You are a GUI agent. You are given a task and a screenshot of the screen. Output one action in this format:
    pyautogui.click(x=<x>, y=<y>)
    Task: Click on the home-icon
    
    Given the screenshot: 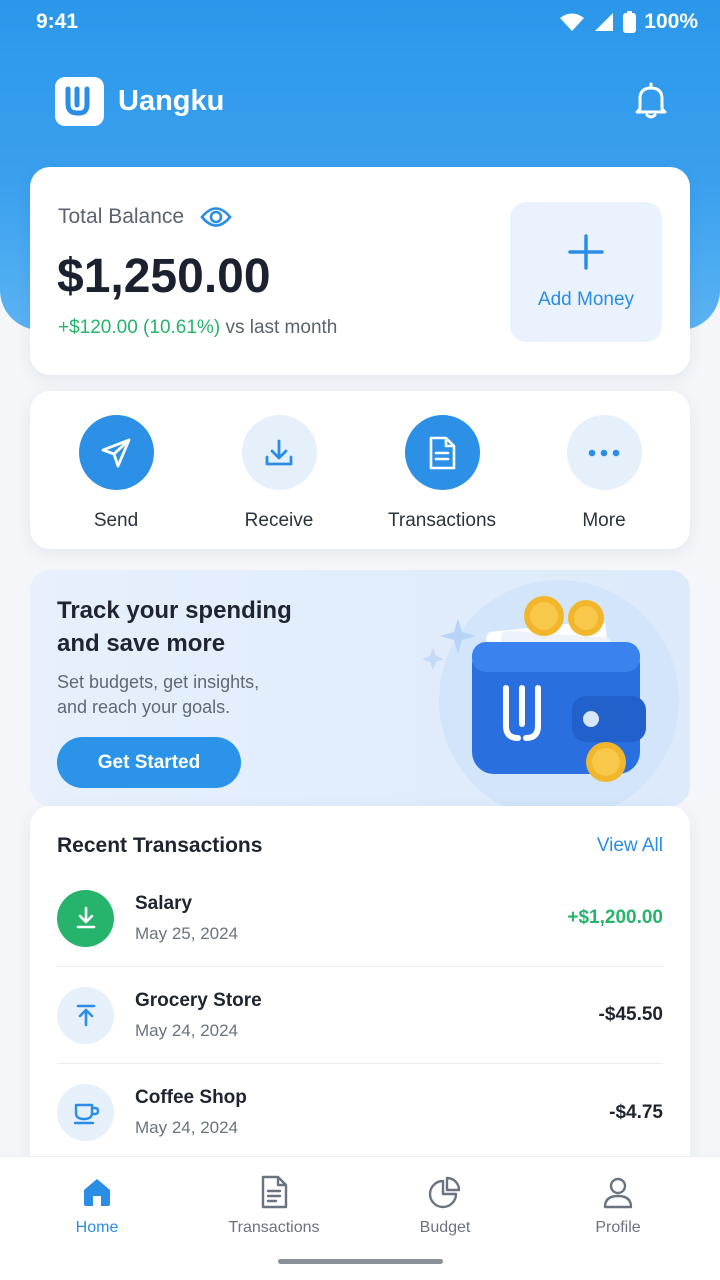 What is the action you would take?
    pyautogui.click(x=97, y=1192)
    